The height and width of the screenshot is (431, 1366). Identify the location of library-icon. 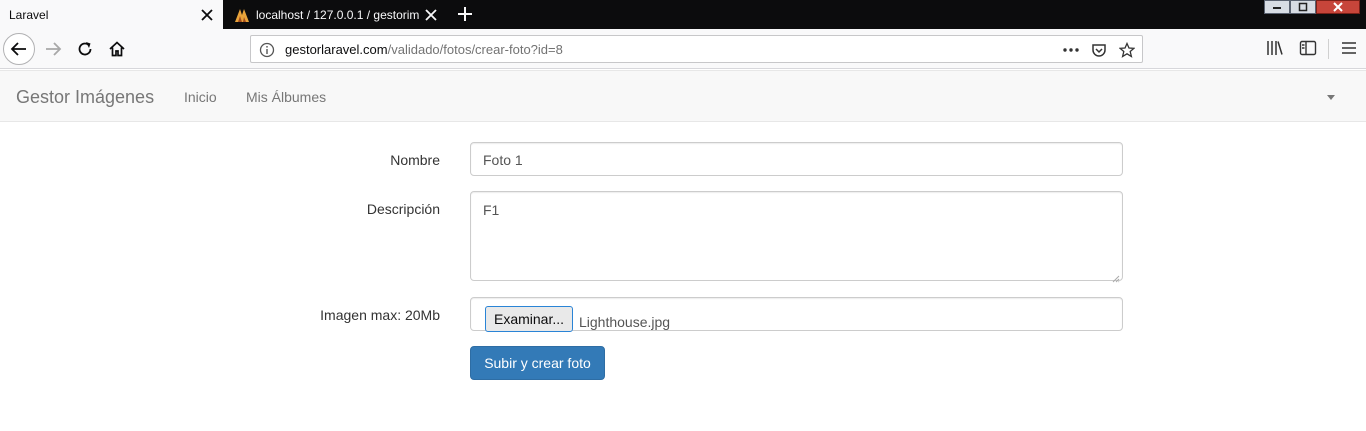
(1275, 48).